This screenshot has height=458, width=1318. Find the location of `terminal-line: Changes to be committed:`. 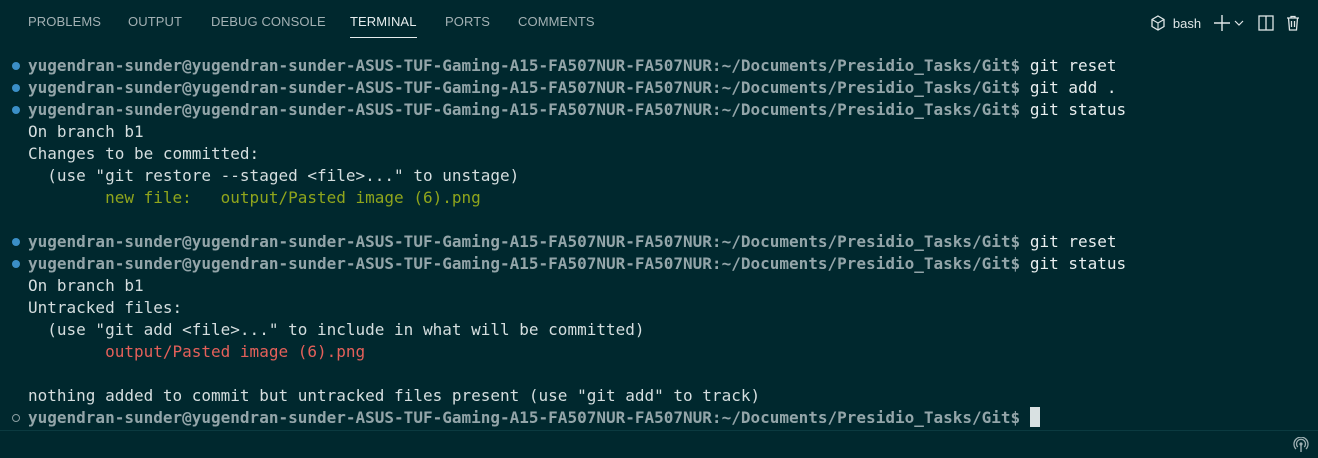

terminal-line: Changes to be committed: is located at coordinates (660, 154).